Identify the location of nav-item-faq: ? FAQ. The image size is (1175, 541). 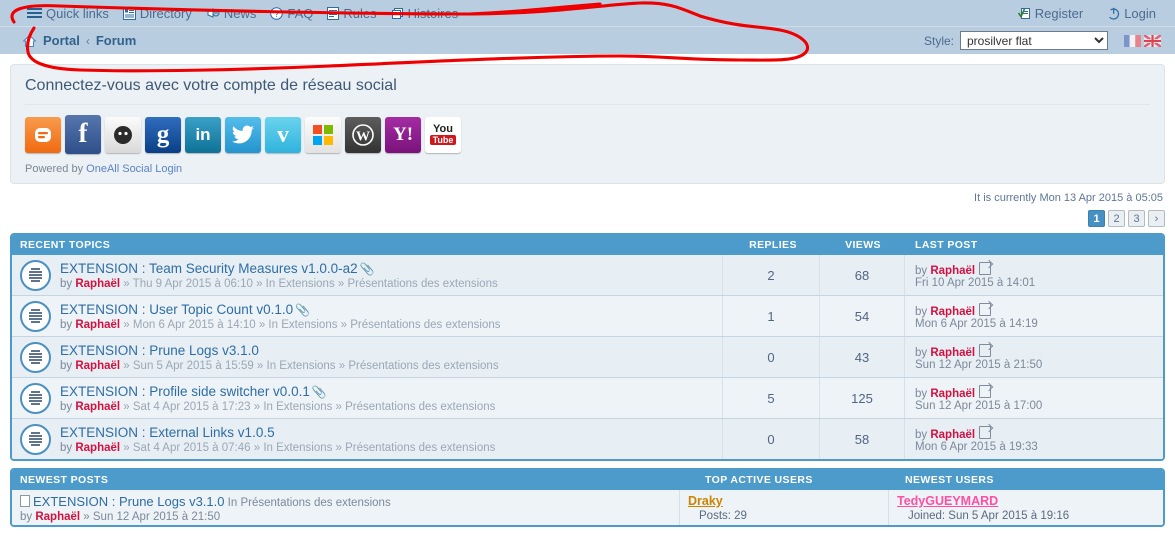
(291, 13).